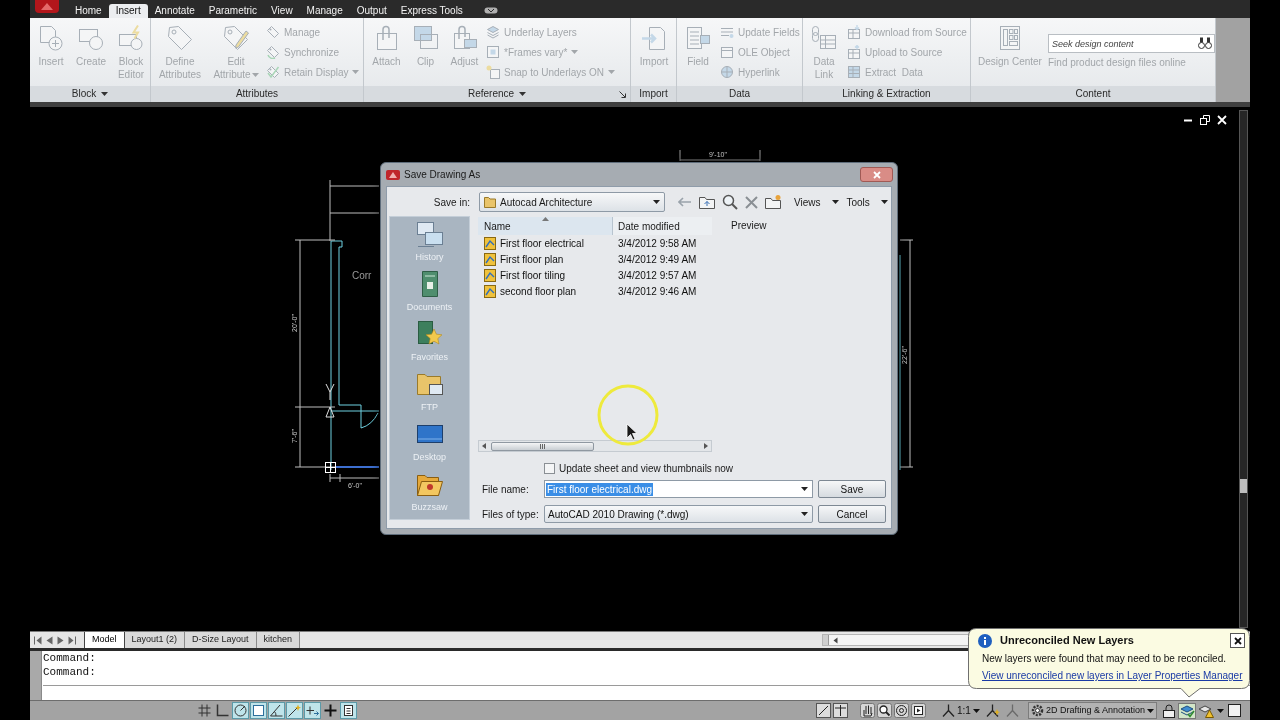 The image size is (1280, 720). Describe the element at coordinates (662, 226) in the screenshot. I see `column-header: Date modified` at that location.